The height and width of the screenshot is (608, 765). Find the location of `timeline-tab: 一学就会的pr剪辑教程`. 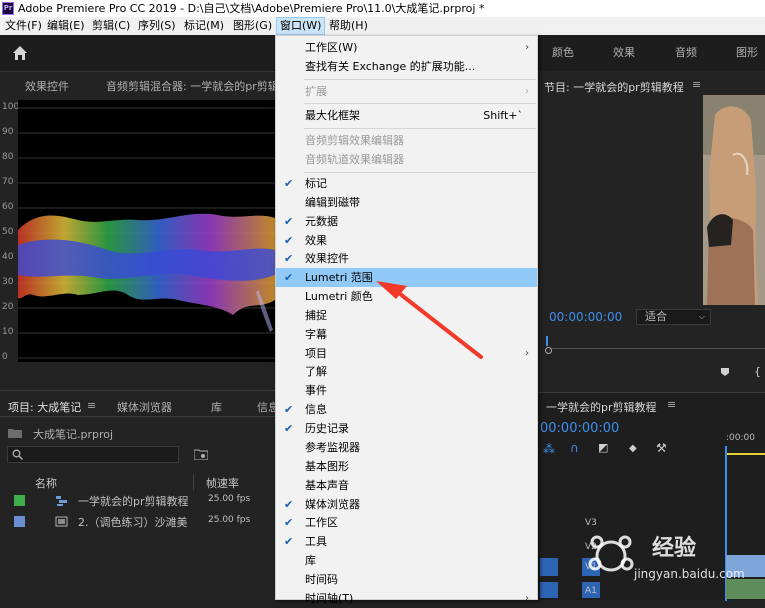

timeline-tab: 一学就会的pr剪辑教程 is located at coordinates (601, 407).